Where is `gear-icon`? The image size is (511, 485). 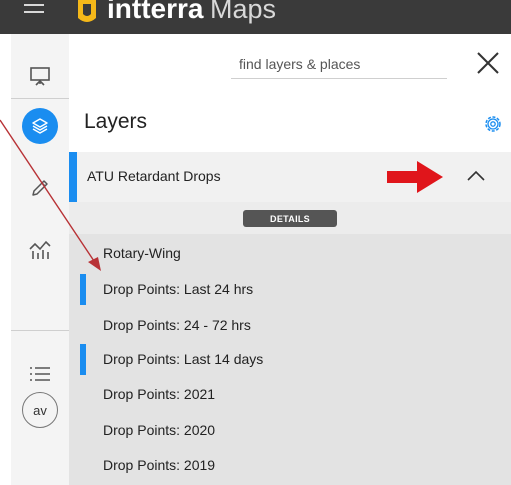
gear-icon is located at coordinates (493, 124).